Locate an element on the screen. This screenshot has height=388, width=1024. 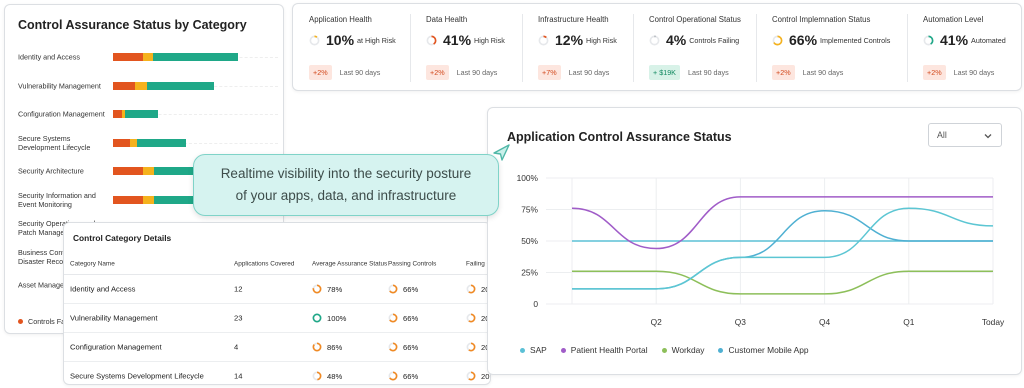
category-stacked-bar is located at coordinates (149, 142).